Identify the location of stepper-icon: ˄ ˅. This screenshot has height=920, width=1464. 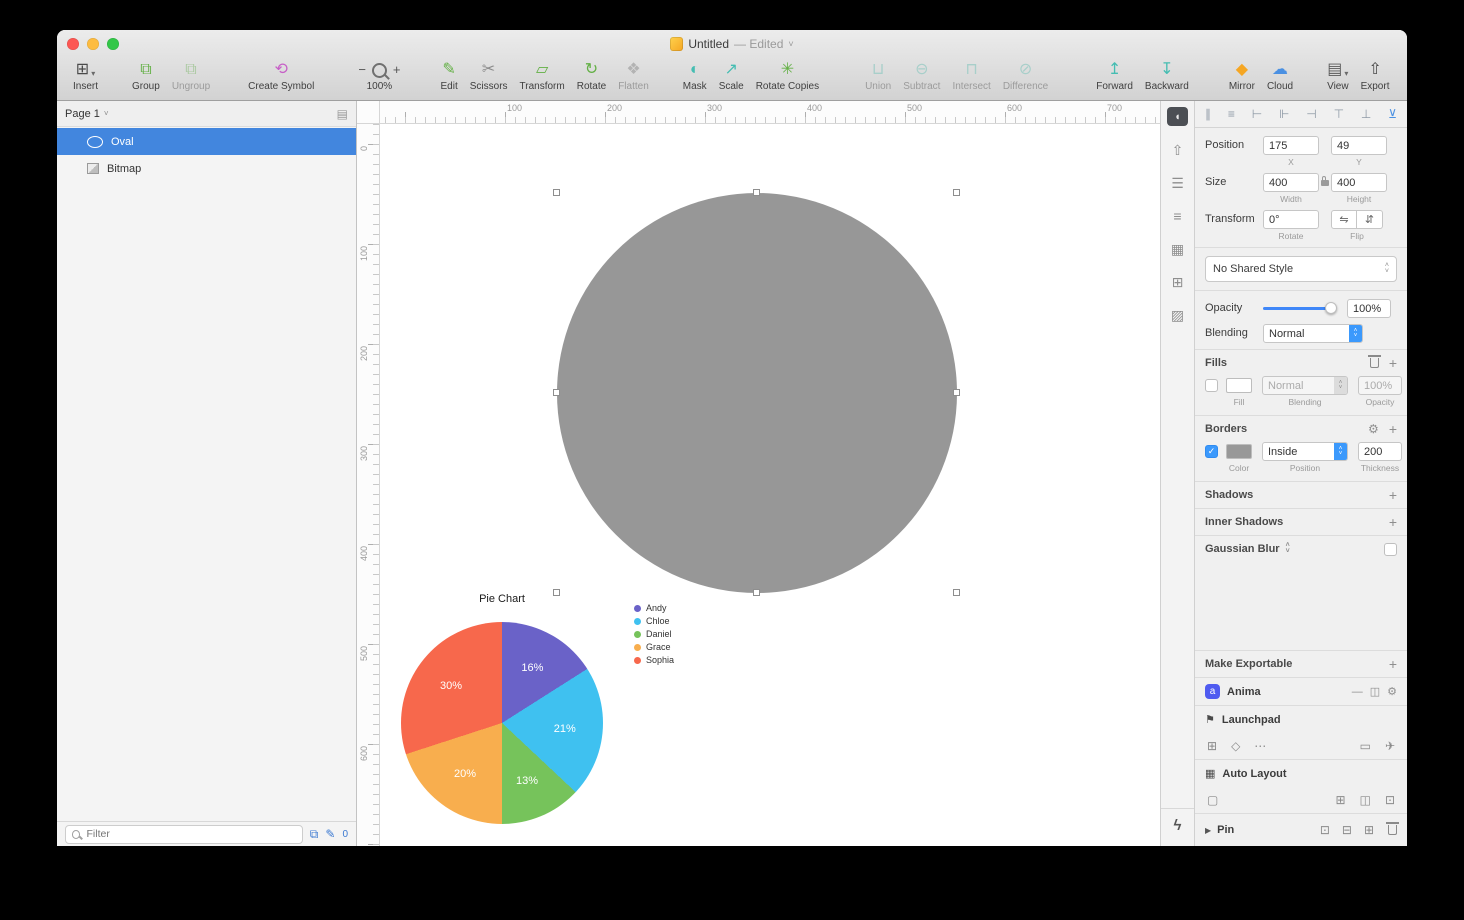
(1288, 548).